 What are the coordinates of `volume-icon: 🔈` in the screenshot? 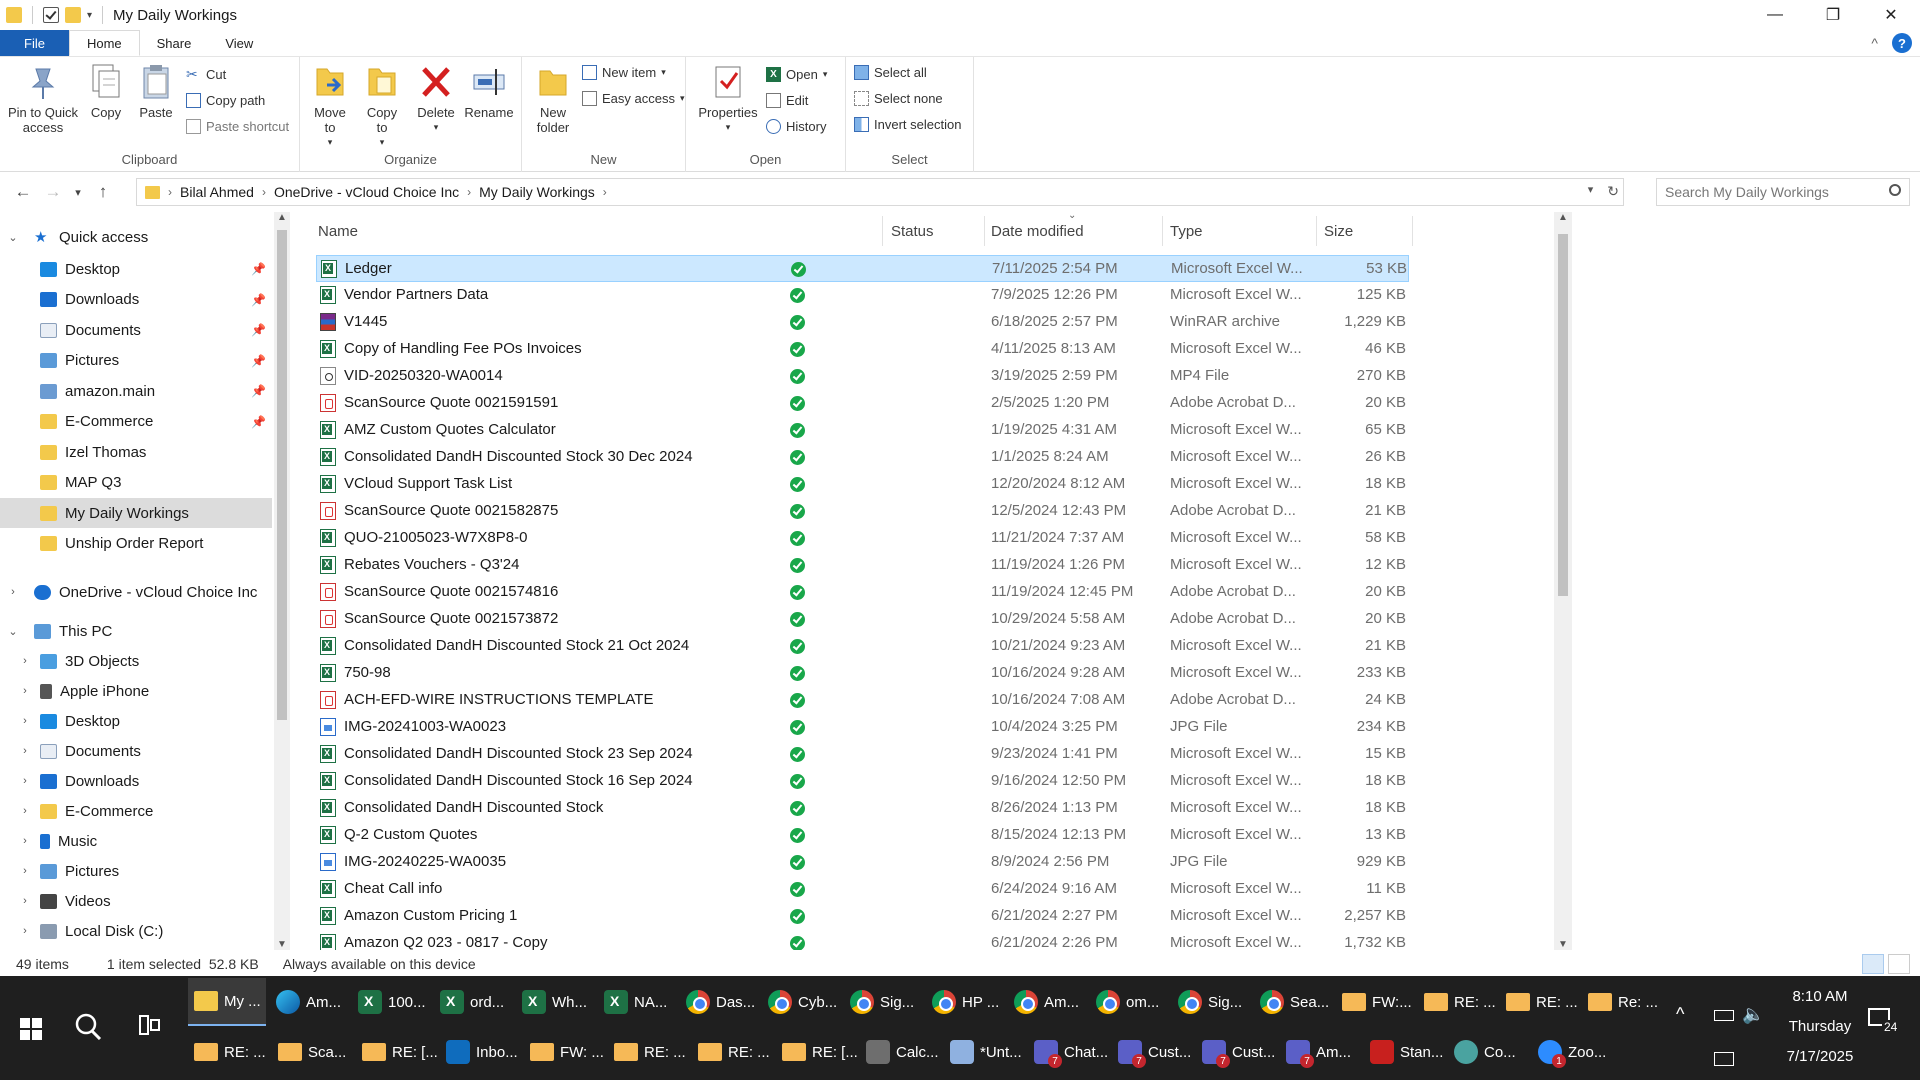 It's located at (1753, 1014).